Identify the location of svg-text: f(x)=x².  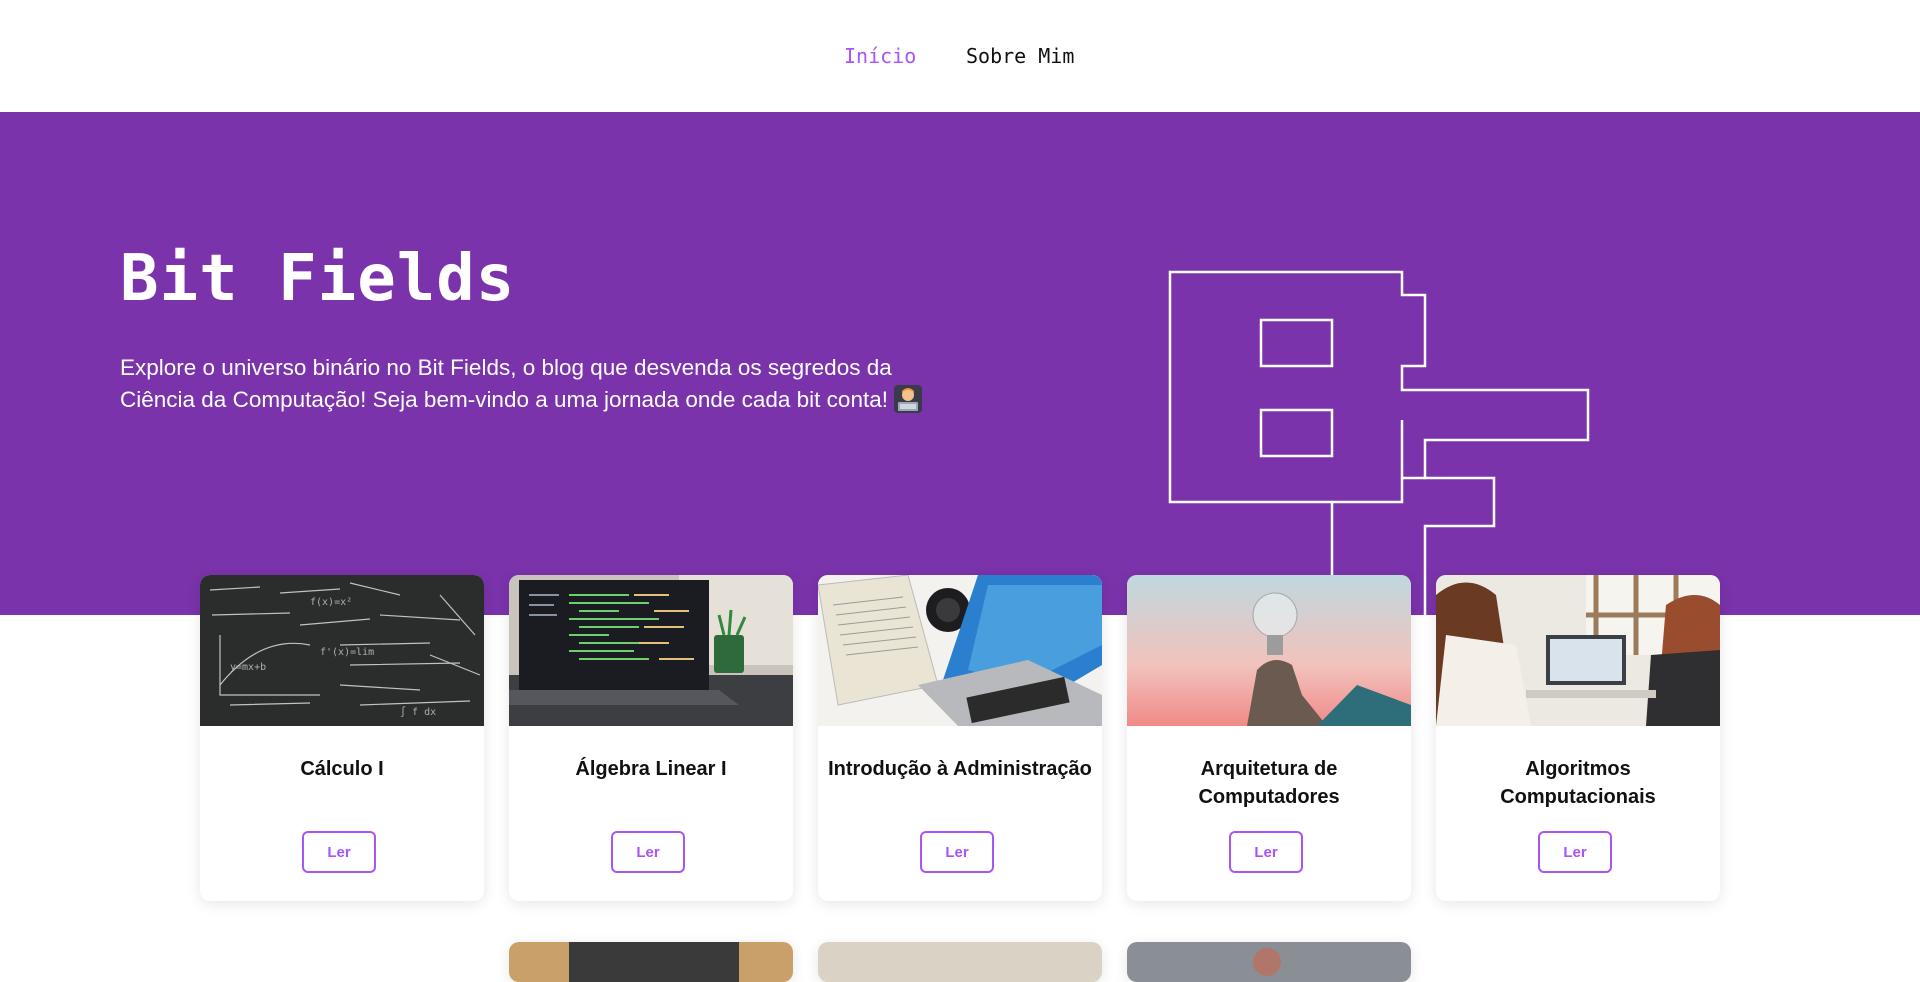
(331, 602).